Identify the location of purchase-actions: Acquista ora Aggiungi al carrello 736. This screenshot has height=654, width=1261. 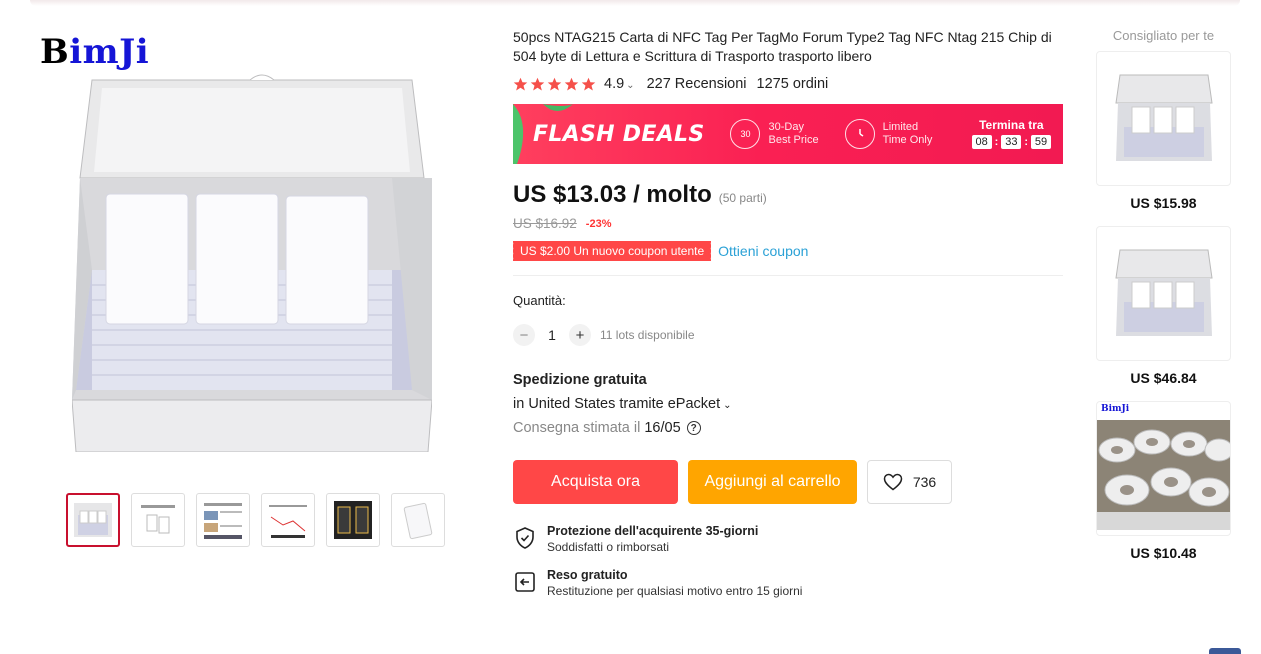
(789, 482).